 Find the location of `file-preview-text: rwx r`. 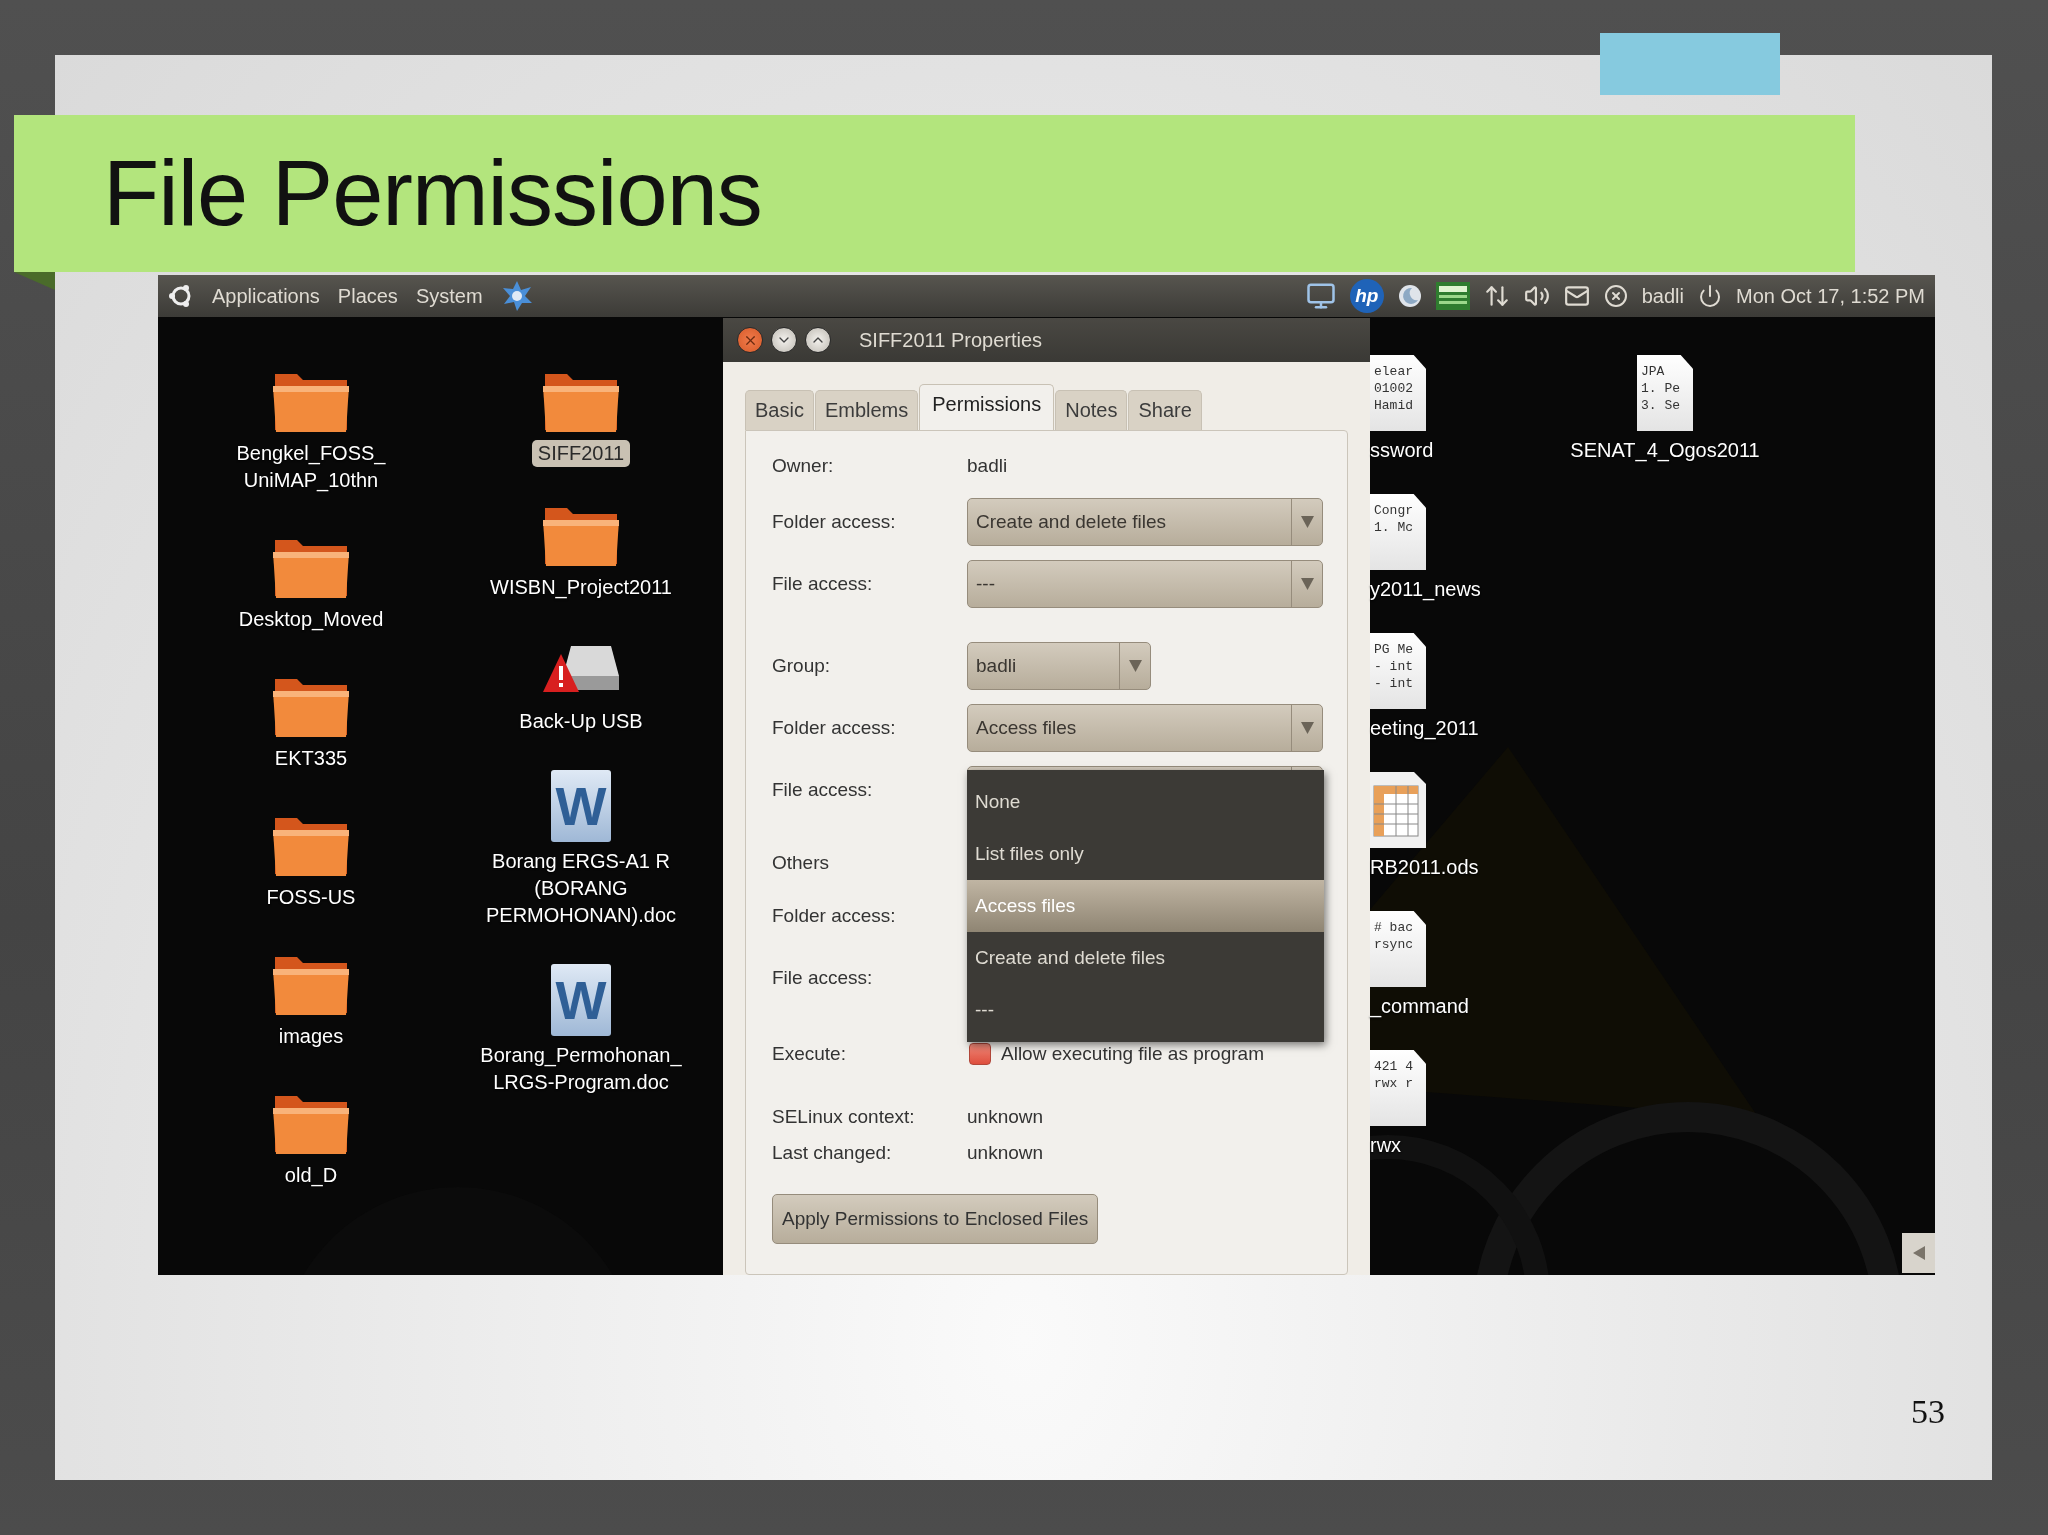

file-preview-text: rwx r is located at coordinates (1394, 1084).